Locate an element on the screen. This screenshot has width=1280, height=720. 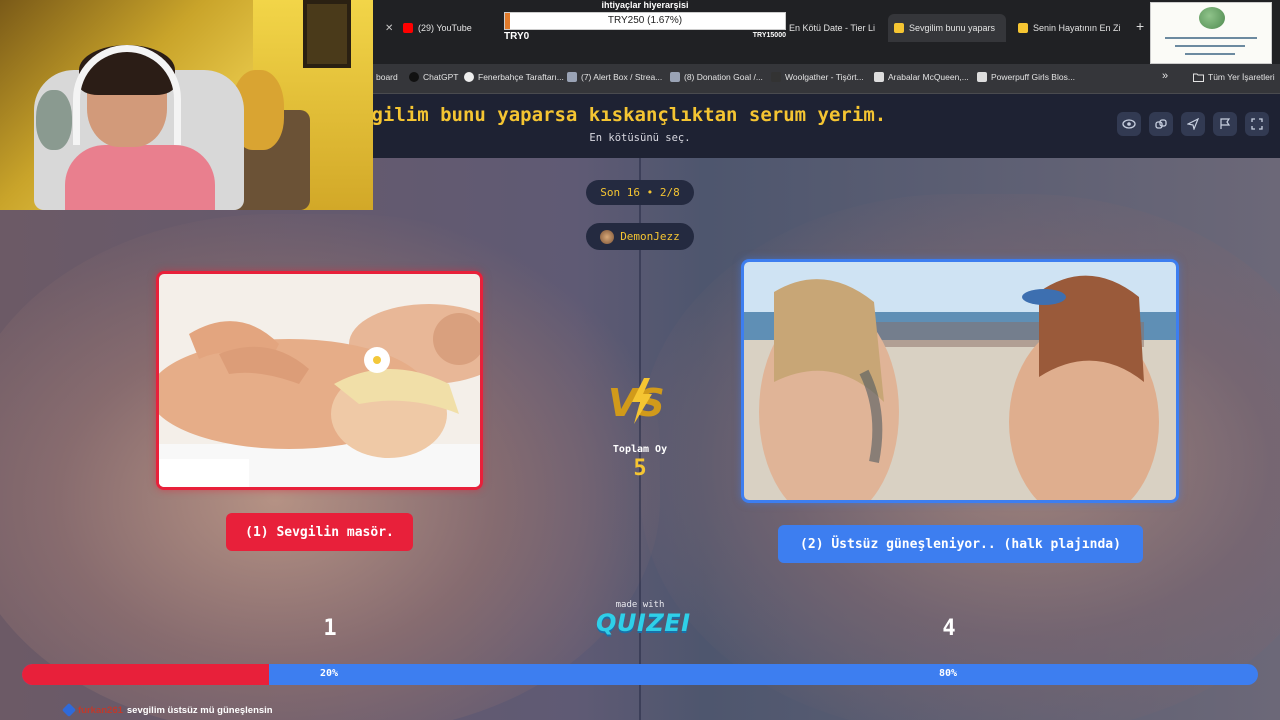
bookmark-item: ChatGPT is located at coordinates (433, 77).